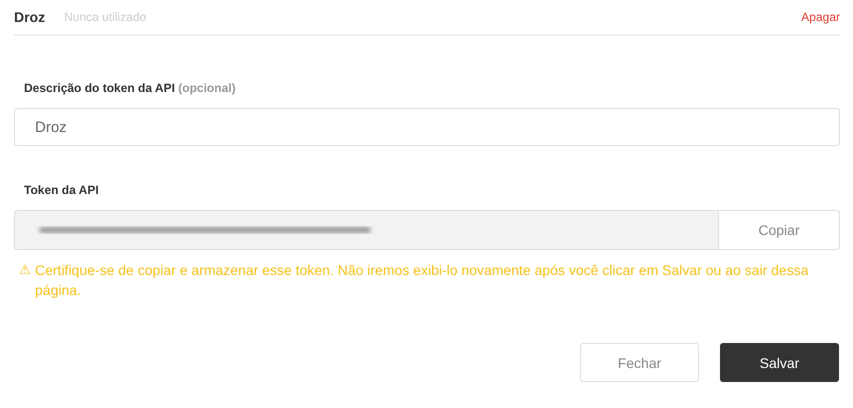  What do you see at coordinates (62, 190) in the screenshot?
I see `token-label: Token da API` at bounding box center [62, 190].